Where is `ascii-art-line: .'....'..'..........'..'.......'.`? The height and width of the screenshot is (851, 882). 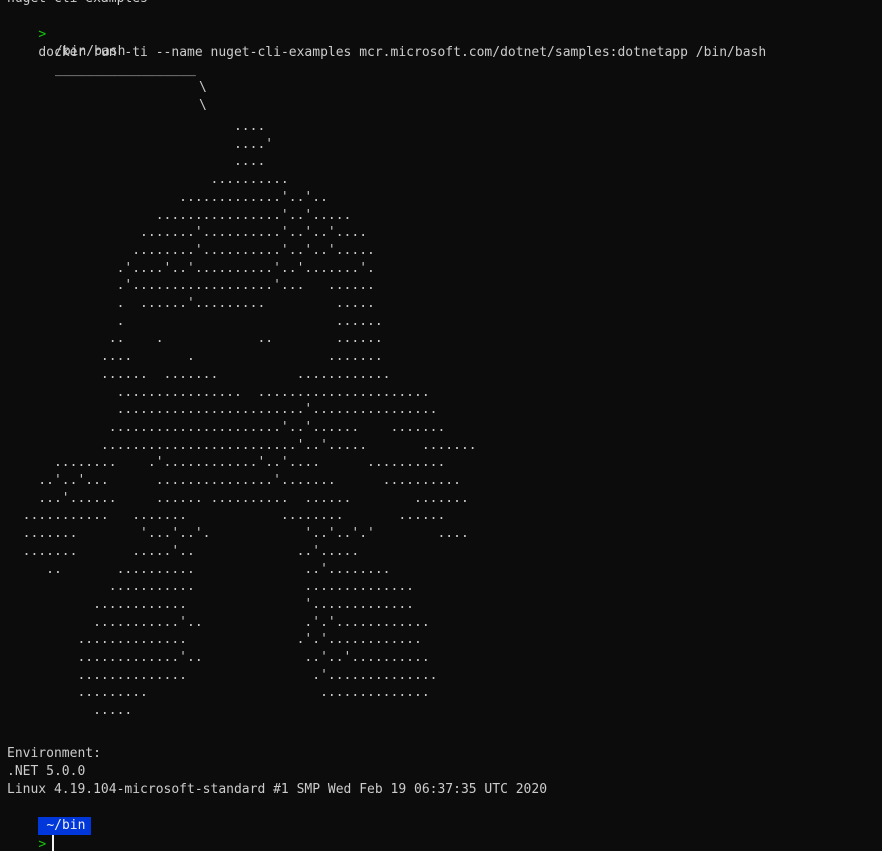
ascii-art-line: .'....'..'..........'..'.......'. is located at coordinates (191, 268).